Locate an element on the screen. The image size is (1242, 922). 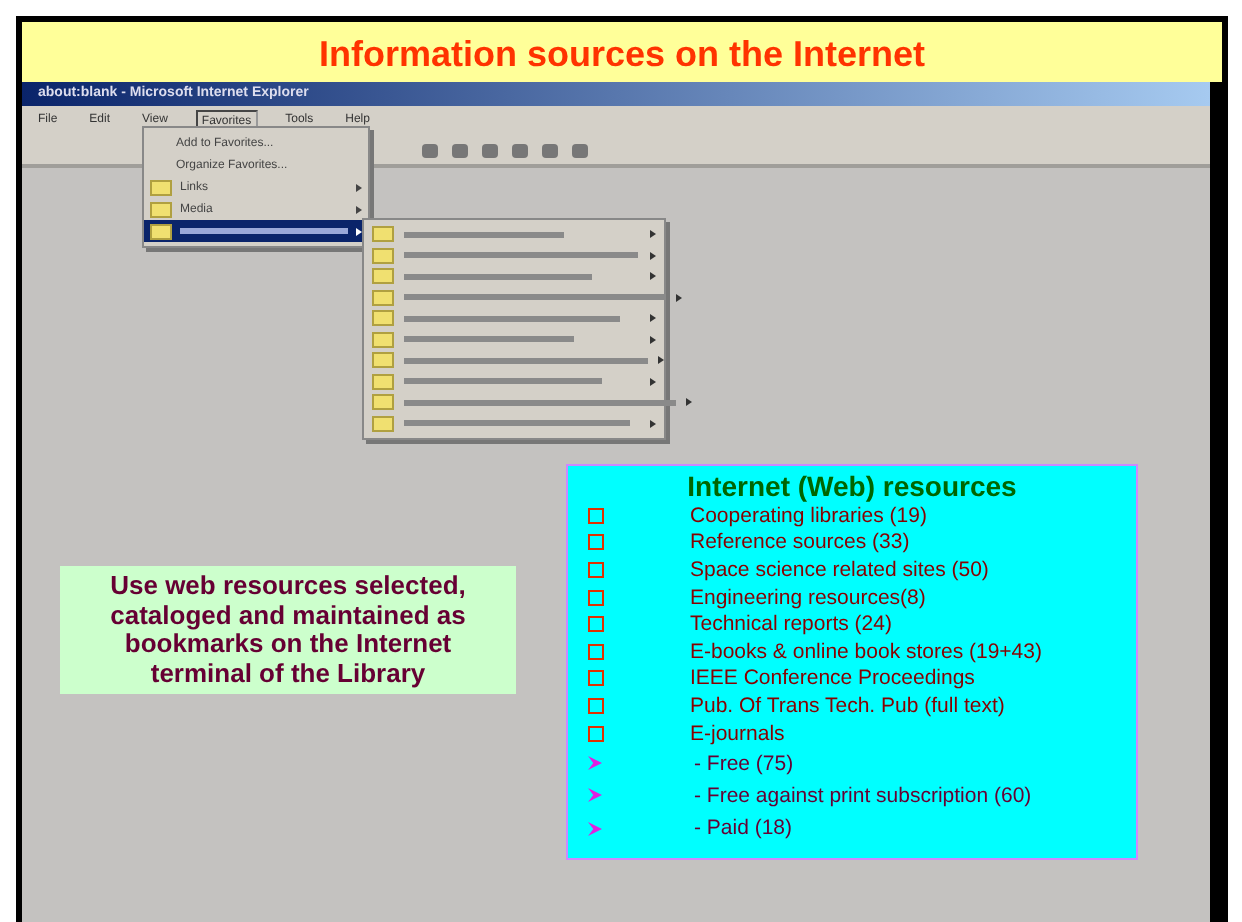
resource-item: Engineering resources(8) is located at coordinates (808, 597).